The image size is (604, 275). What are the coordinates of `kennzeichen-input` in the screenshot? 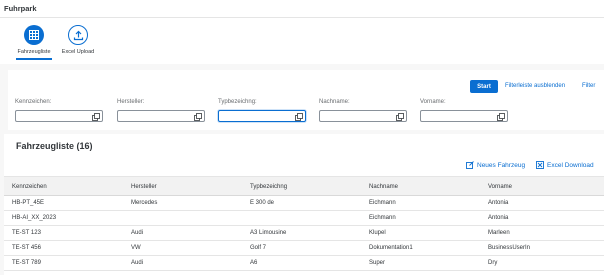 It's located at (59, 116).